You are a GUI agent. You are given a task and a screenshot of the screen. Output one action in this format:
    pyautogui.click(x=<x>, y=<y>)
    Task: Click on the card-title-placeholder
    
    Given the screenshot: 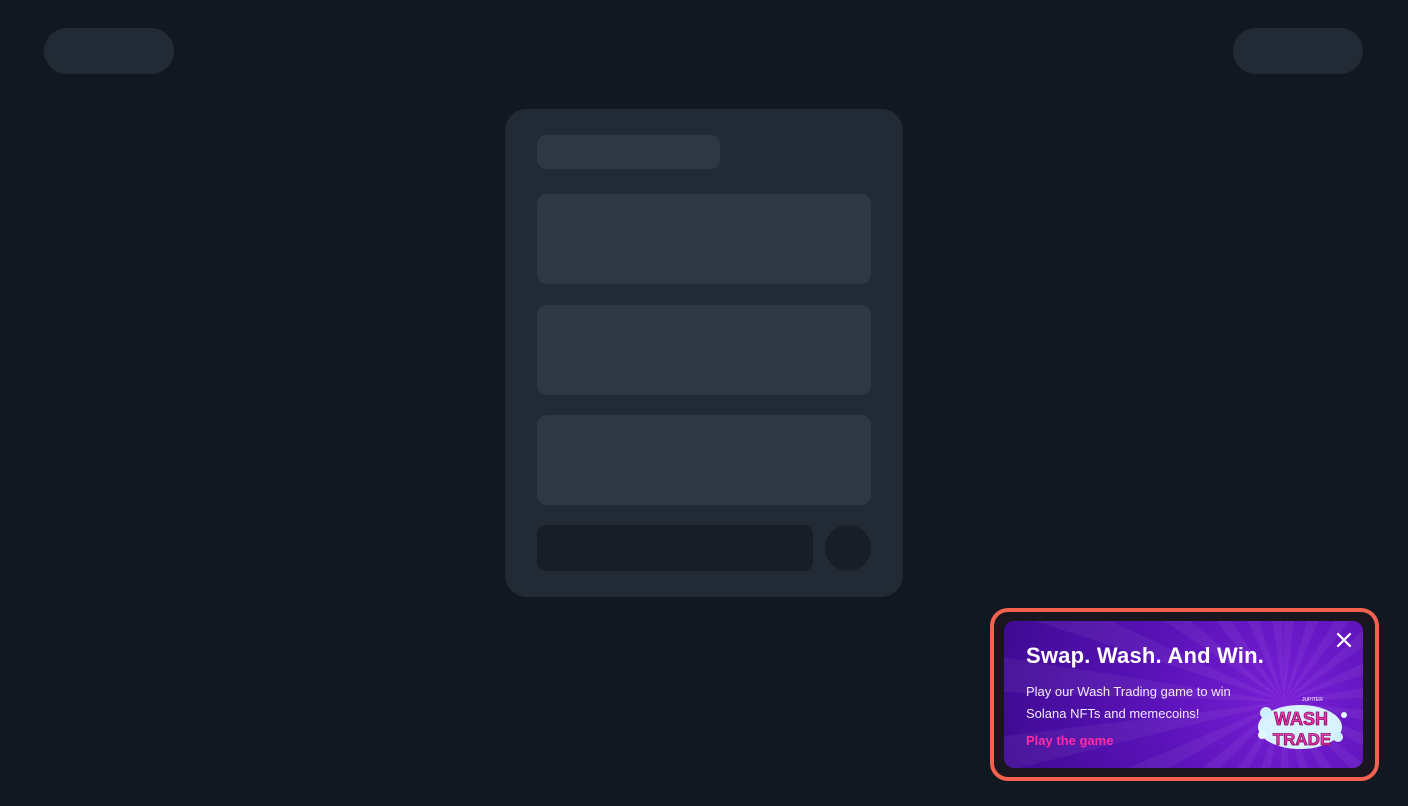 What is the action you would take?
    pyautogui.click(x=628, y=152)
    